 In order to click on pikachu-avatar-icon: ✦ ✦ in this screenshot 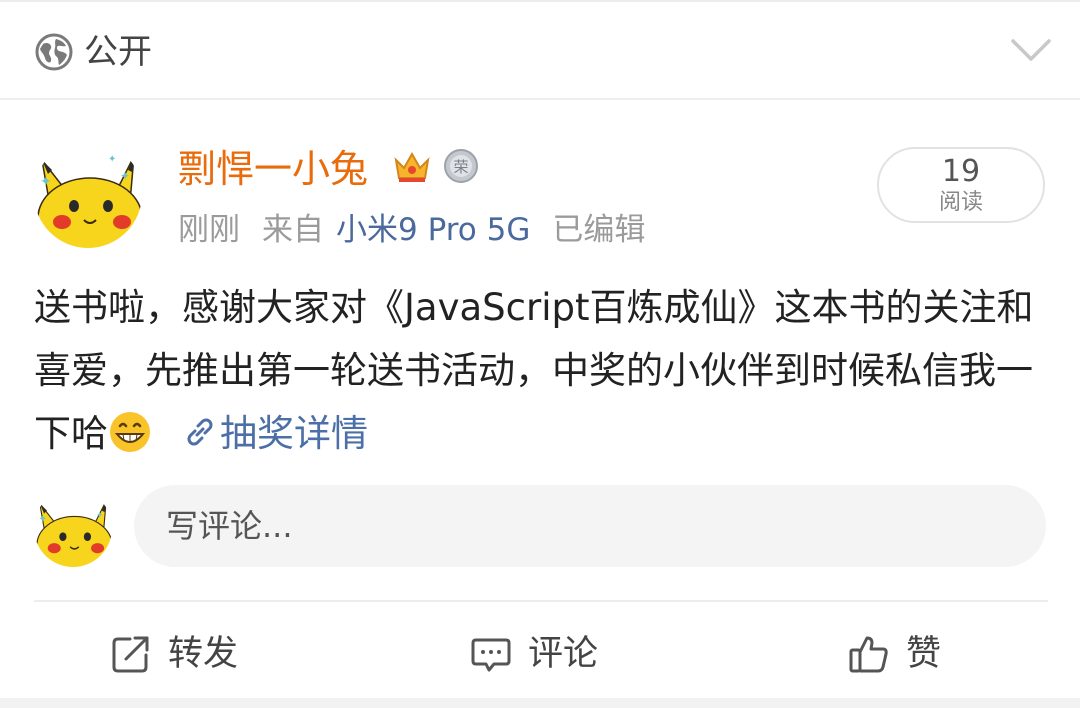, I will do `click(73, 528)`.